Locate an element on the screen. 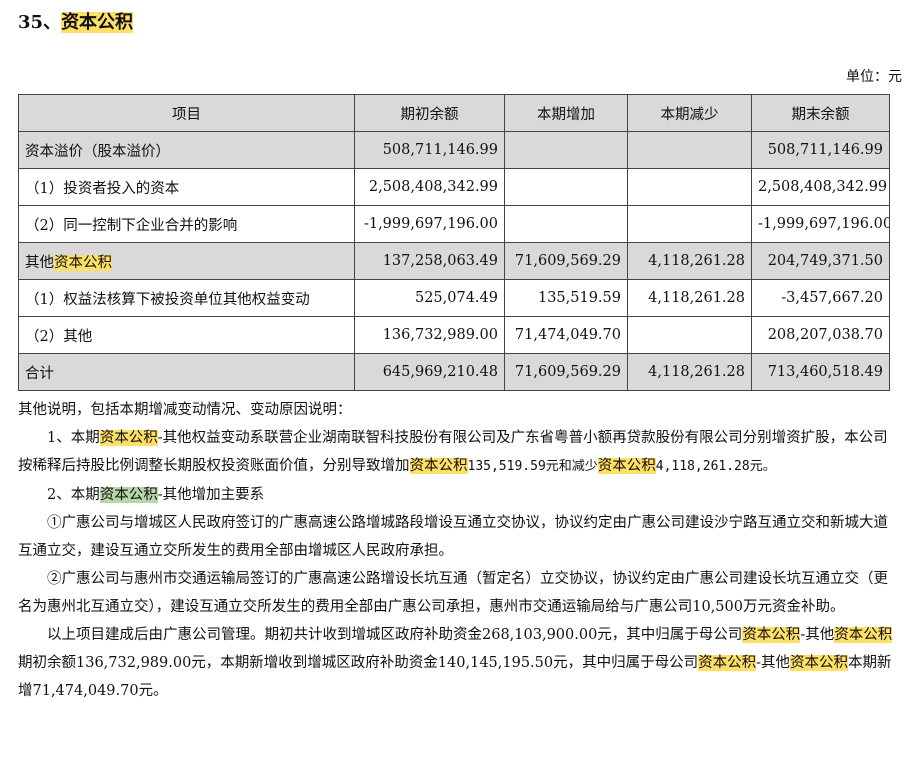 This screenshot has height=773, width=919. row-label-text: （2）同一控制下企业合并的影响 is located at coordinates (131, 225).